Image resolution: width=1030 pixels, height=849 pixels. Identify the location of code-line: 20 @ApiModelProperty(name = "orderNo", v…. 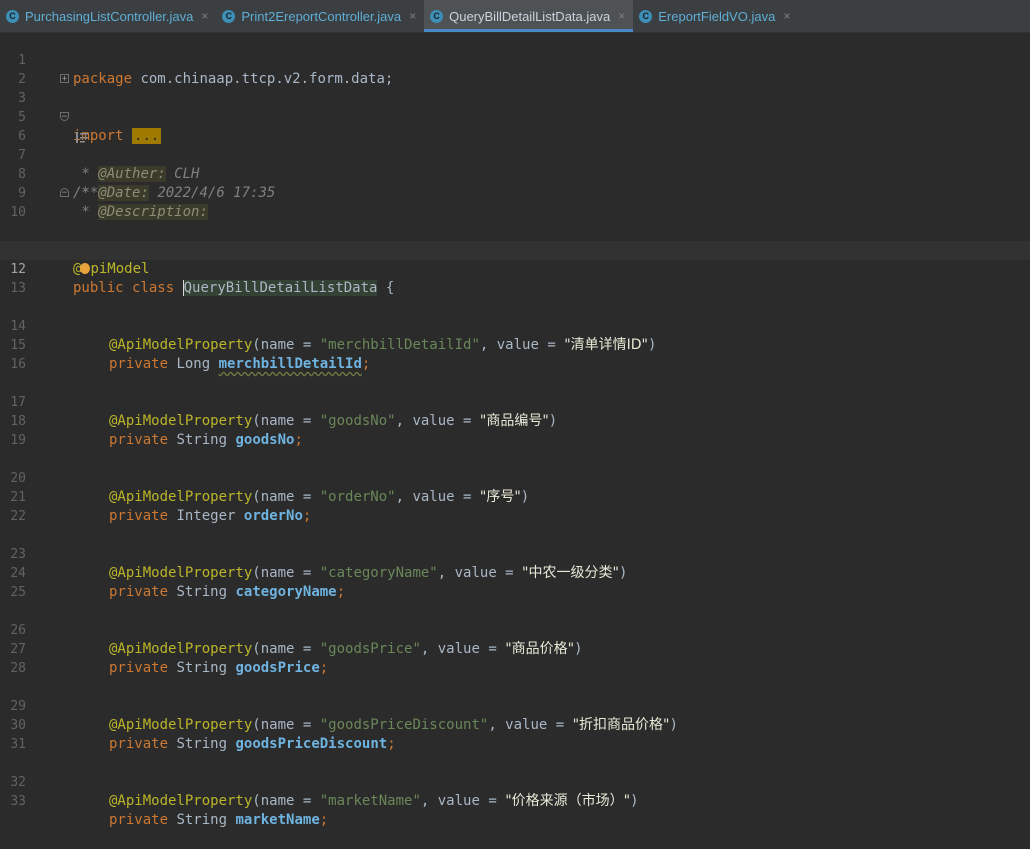
(515, 477).